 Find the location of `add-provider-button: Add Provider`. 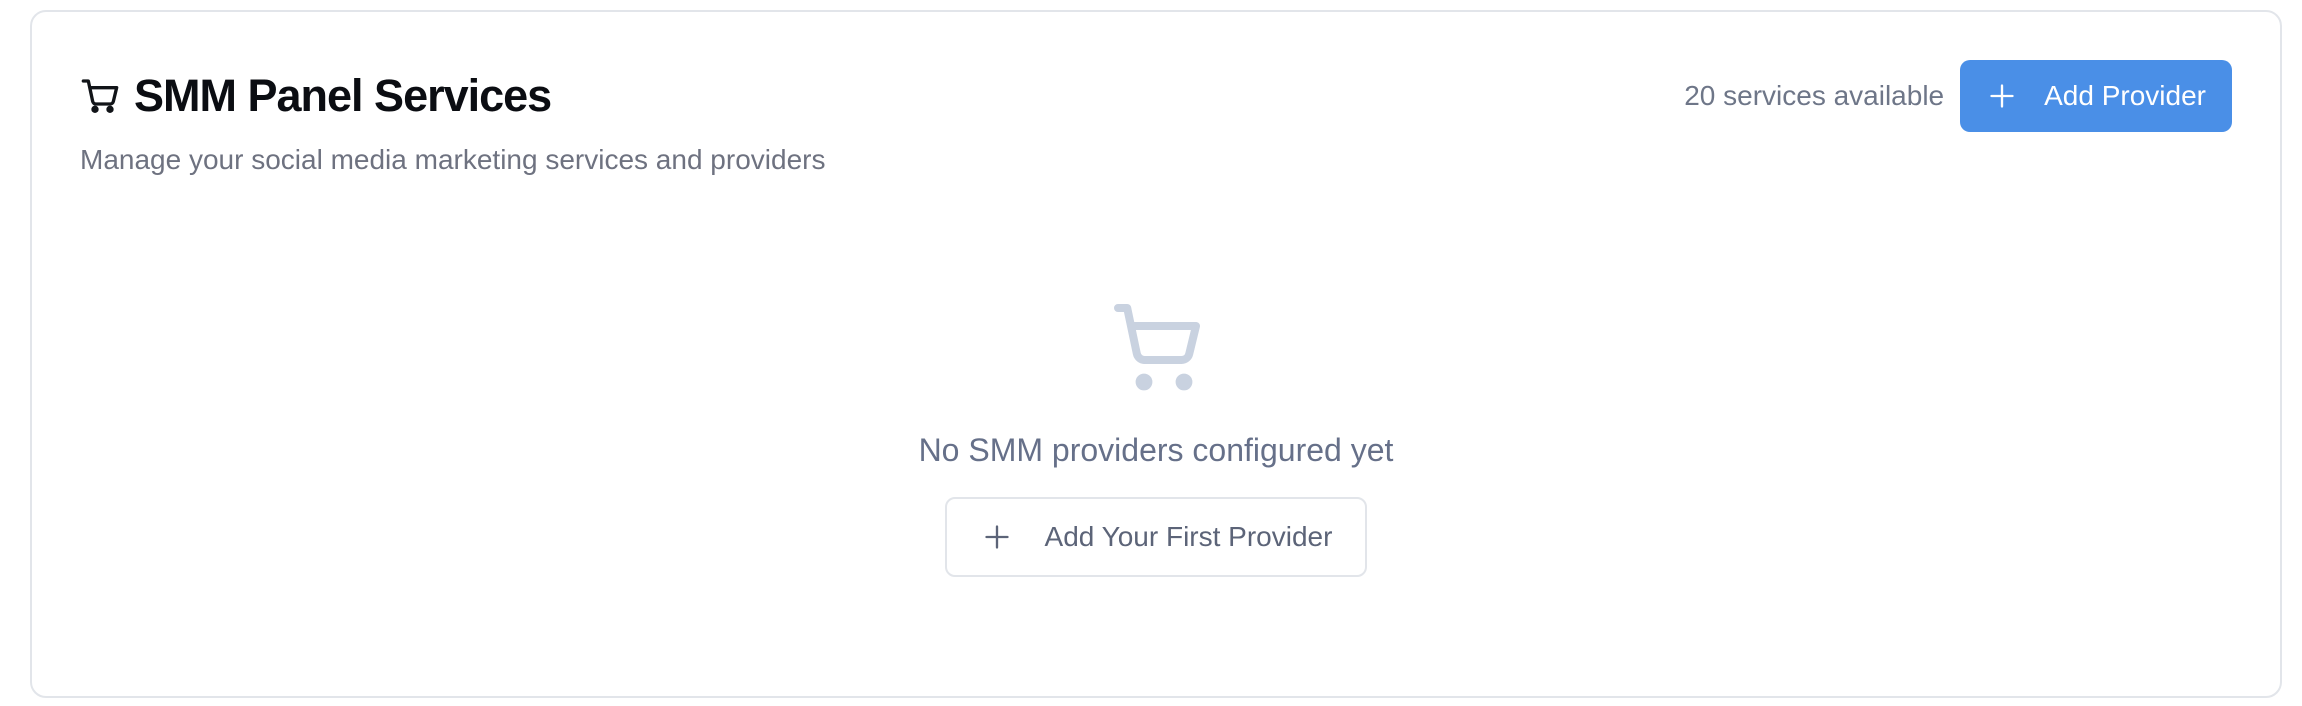

add-provider-button: Add Provider is located at coordinates (2096, 96).